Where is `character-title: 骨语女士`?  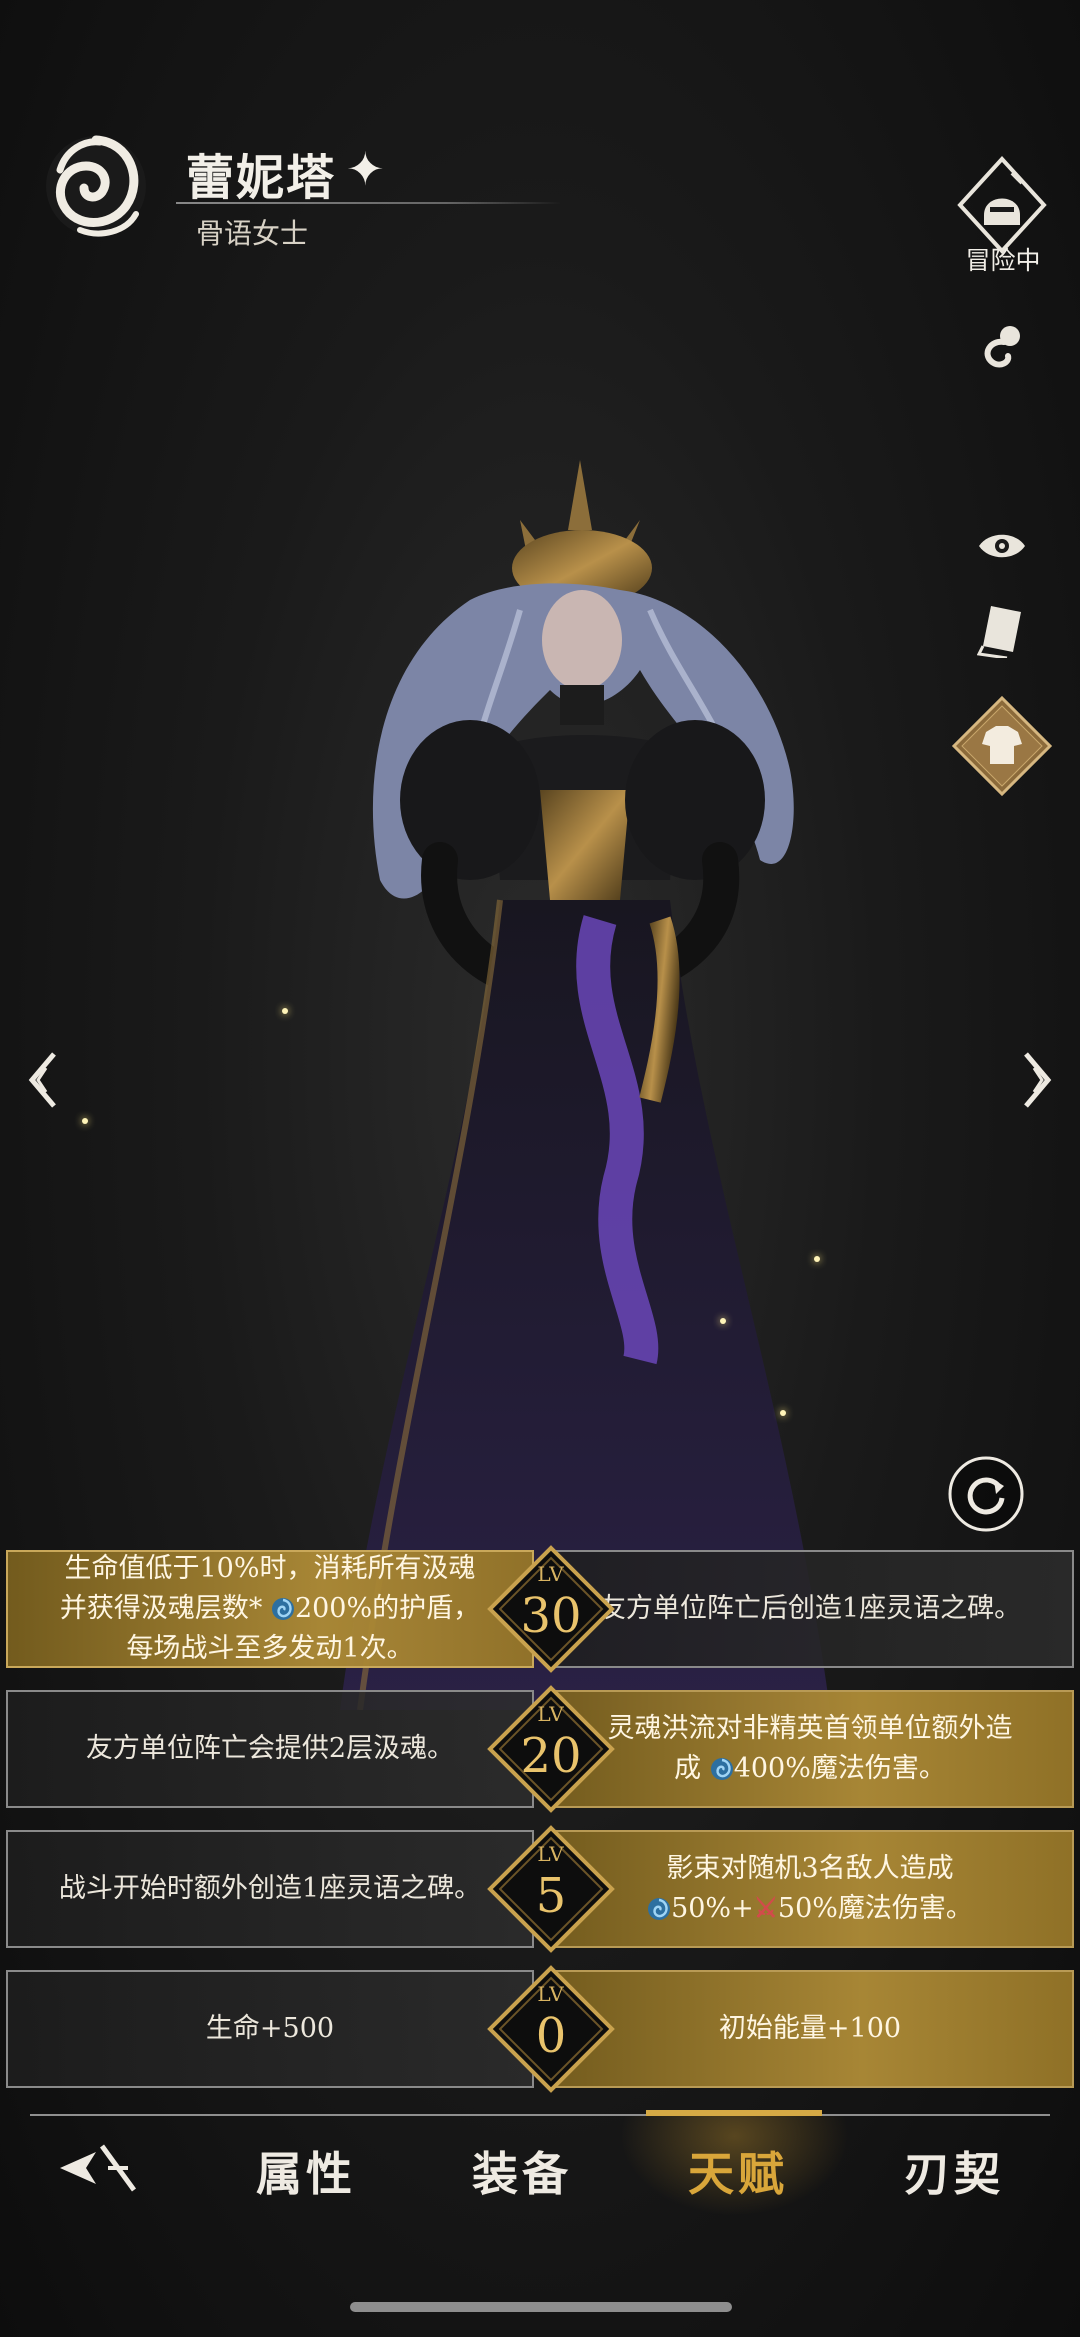 character-title: 骨语女士 is located at coordinates (252, 233).